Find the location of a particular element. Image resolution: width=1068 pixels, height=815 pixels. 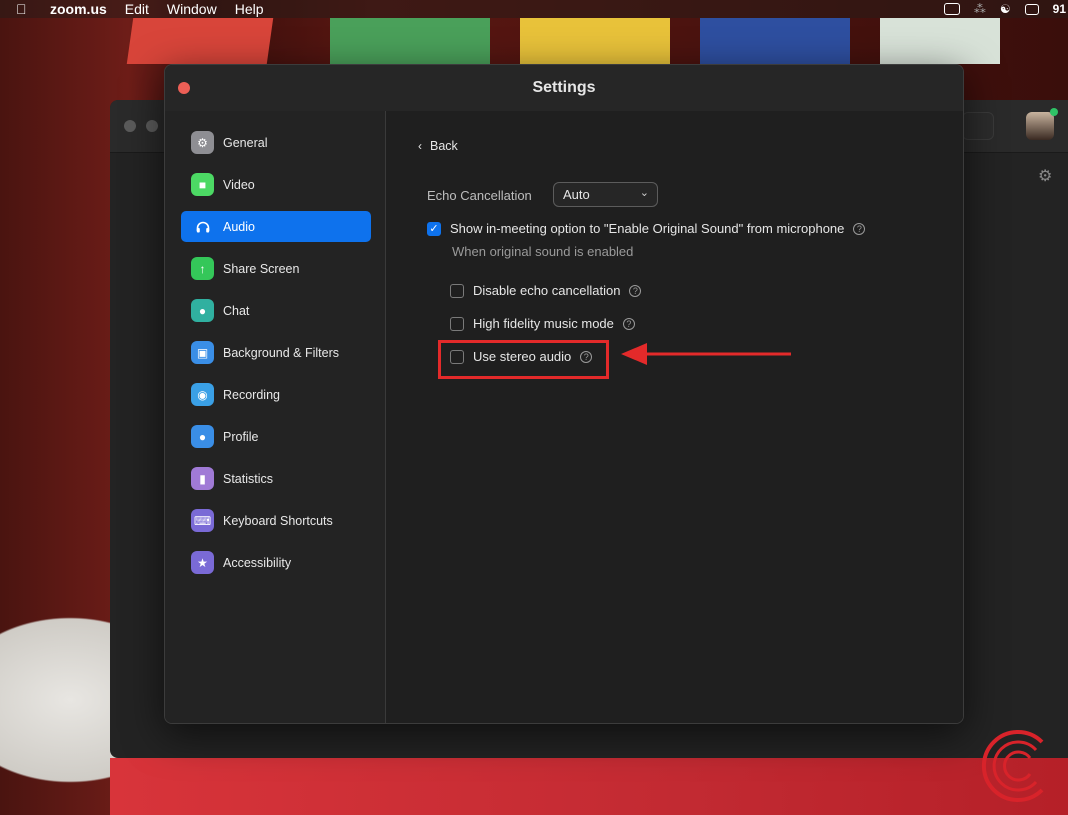

wifi-icon: ☯ is located at coordinates (1005, 9).